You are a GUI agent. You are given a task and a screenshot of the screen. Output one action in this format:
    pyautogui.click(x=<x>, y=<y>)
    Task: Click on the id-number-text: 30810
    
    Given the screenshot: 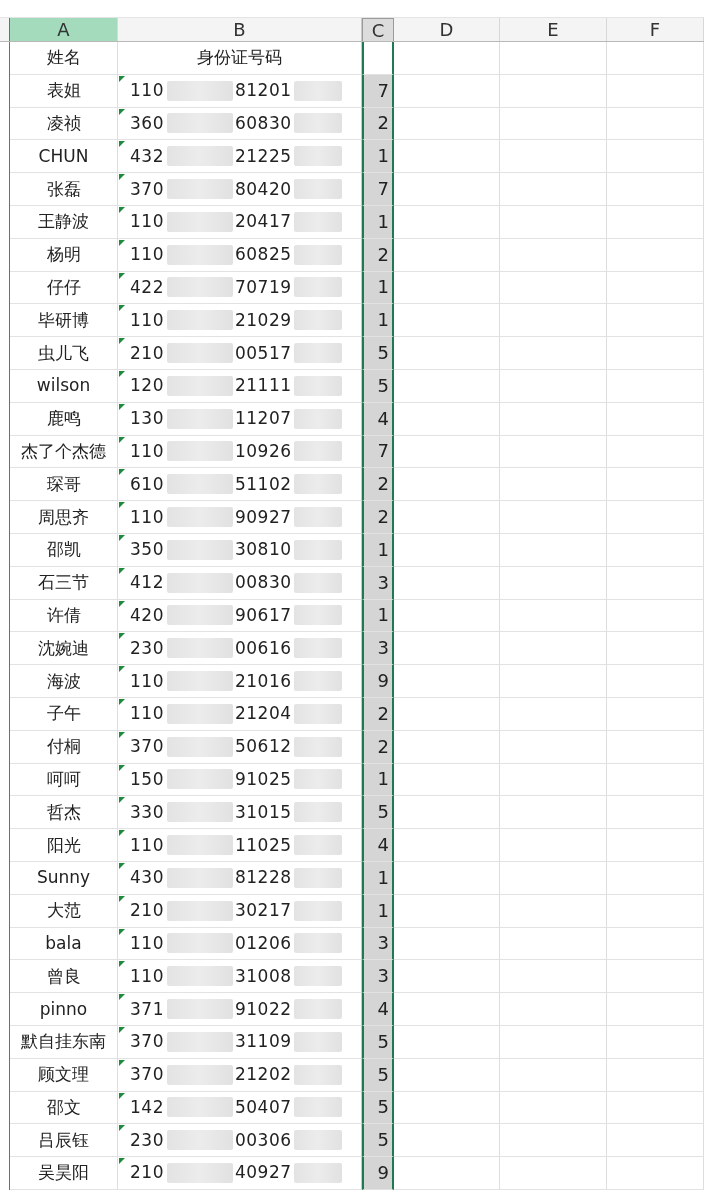 What is the action you would take?
    pyautogui.click(x=263, y=550)
    